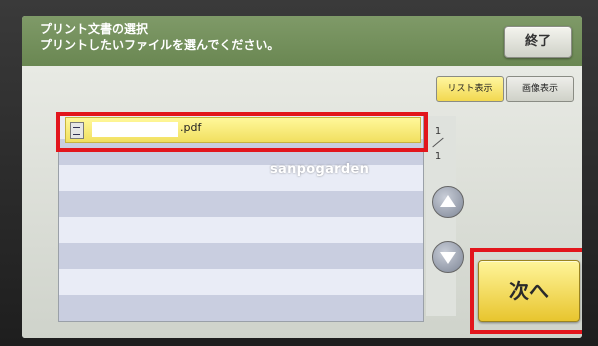 The width and height of the screenshot is (598, 346). Describe the element at coordinates (526, 291) in the screenshot. I see `highlight-next-button` at that location.